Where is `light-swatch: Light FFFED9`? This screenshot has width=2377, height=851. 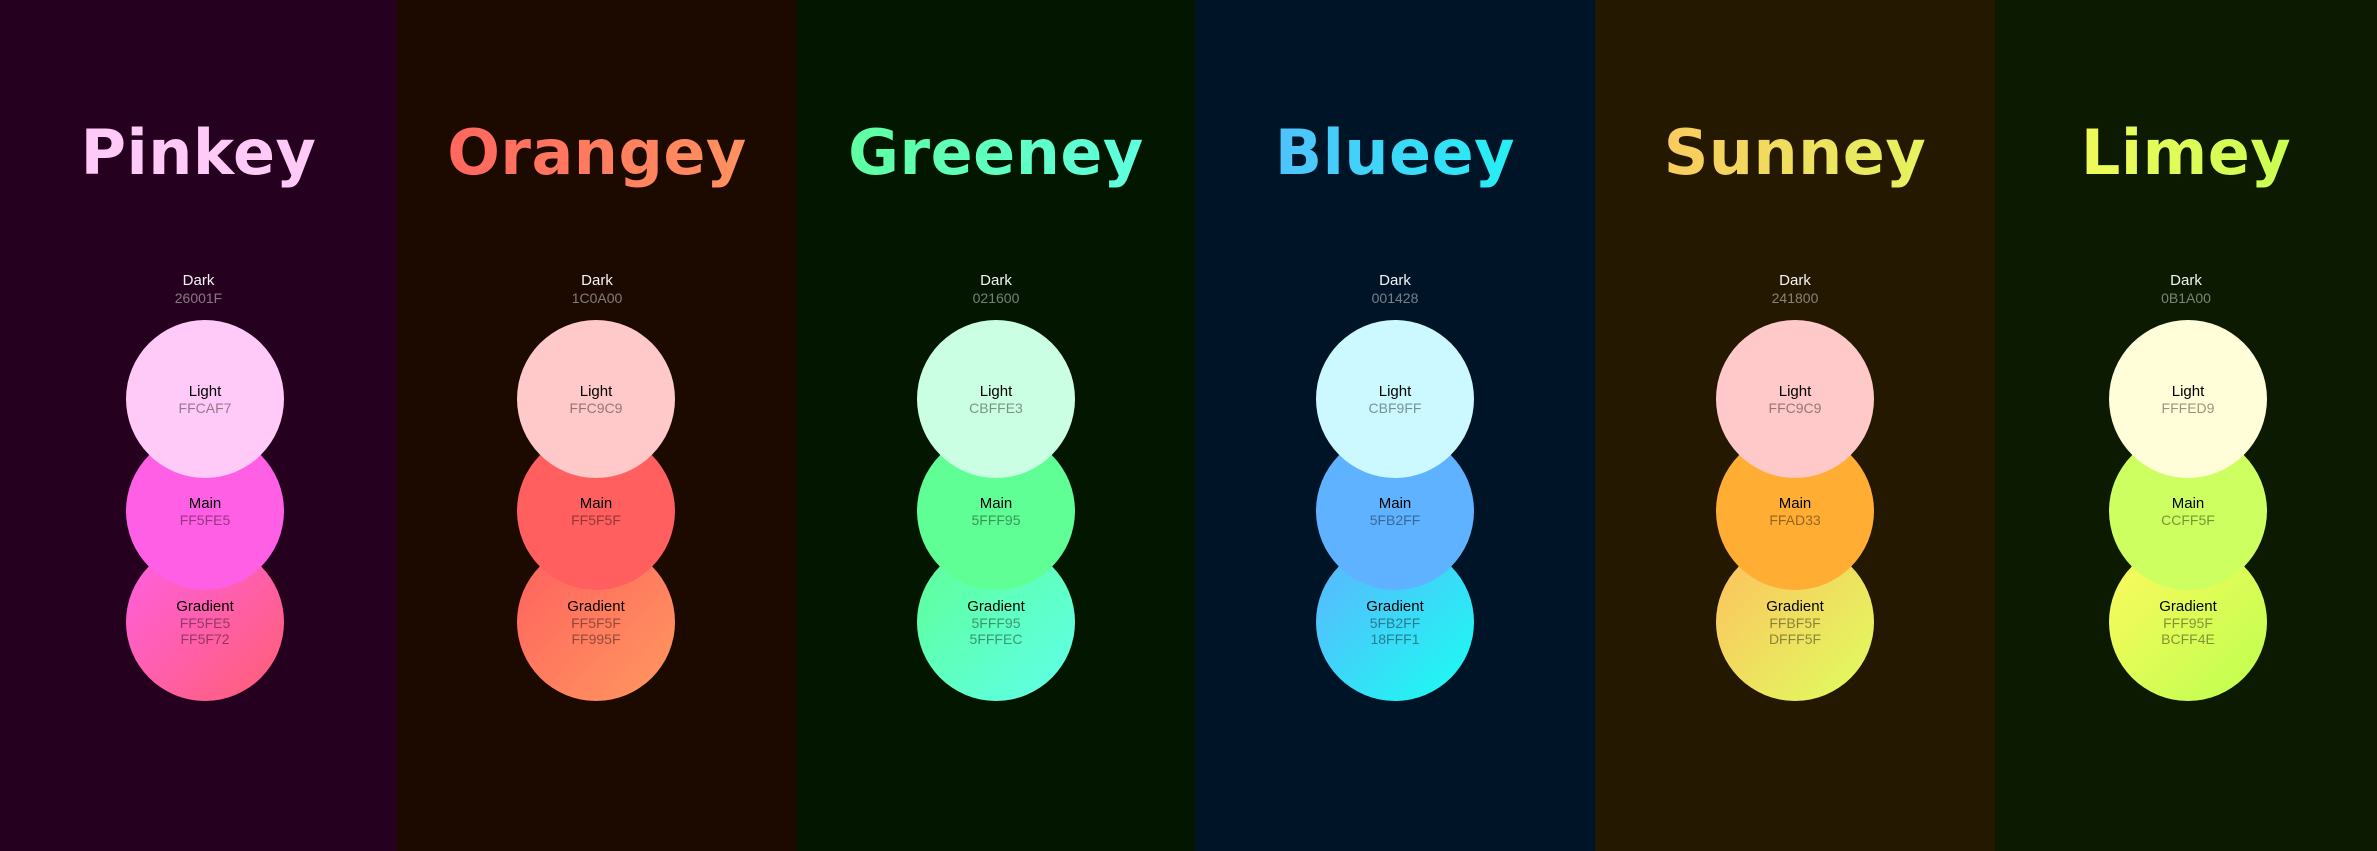
light-swatch: Light FFFED9 is located at coordinates (2188, 399).